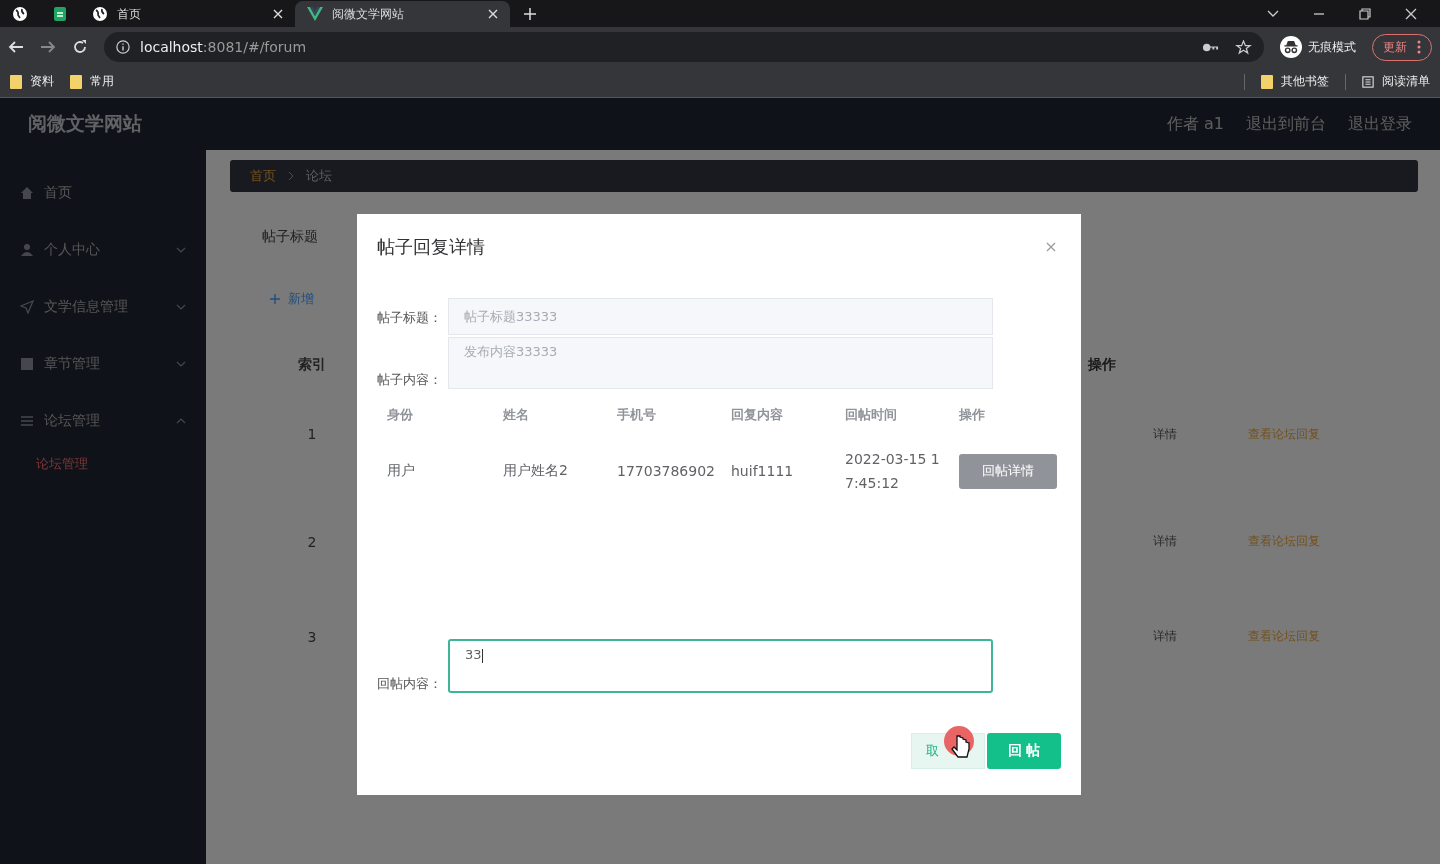 The width and height of the screenshot is (1440, 864). I want to click on list-icon, so click(27, 420).